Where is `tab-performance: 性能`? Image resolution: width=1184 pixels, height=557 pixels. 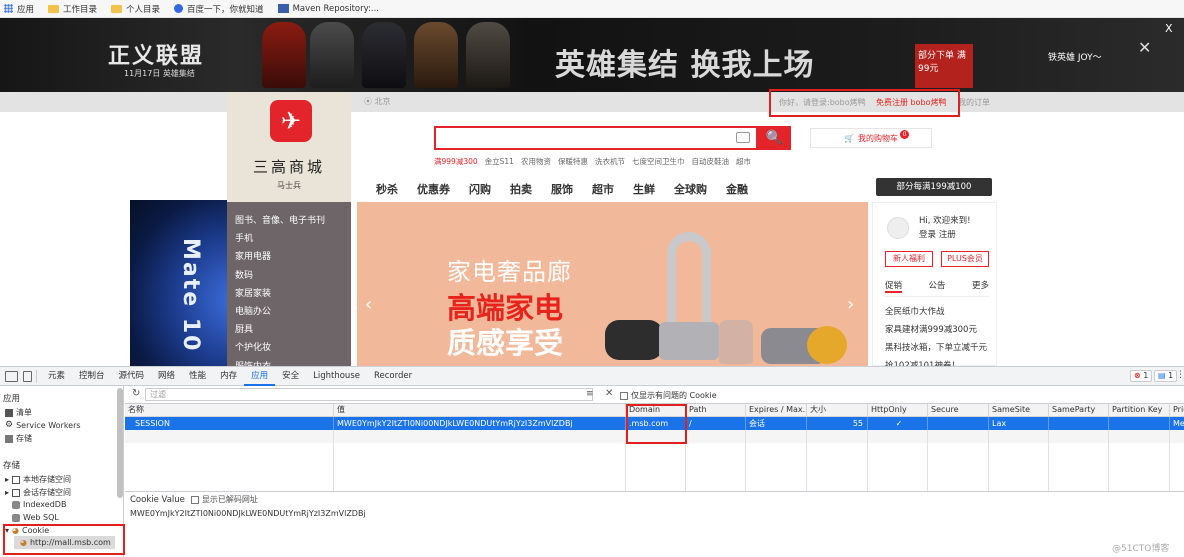
tab-performance: 性能 is located at coordinates (197, 376).